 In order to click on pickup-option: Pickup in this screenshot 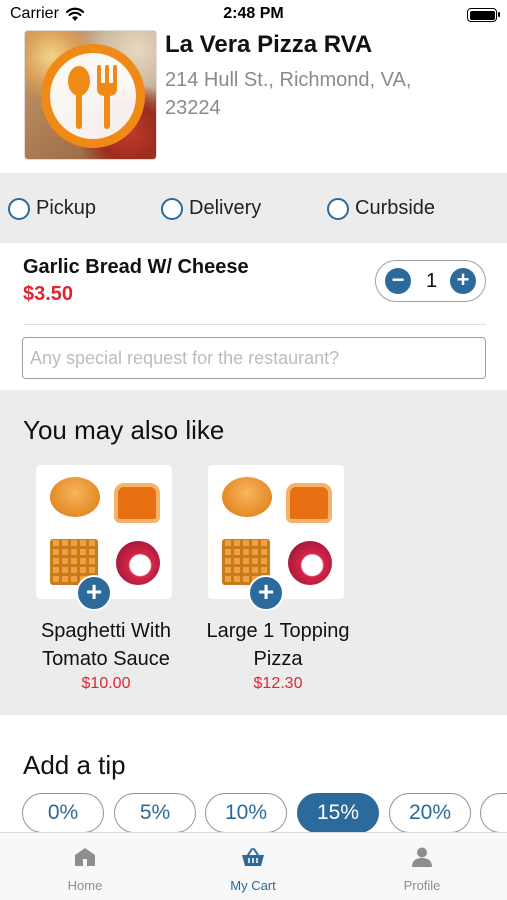, I will do `click(52, 208)`.